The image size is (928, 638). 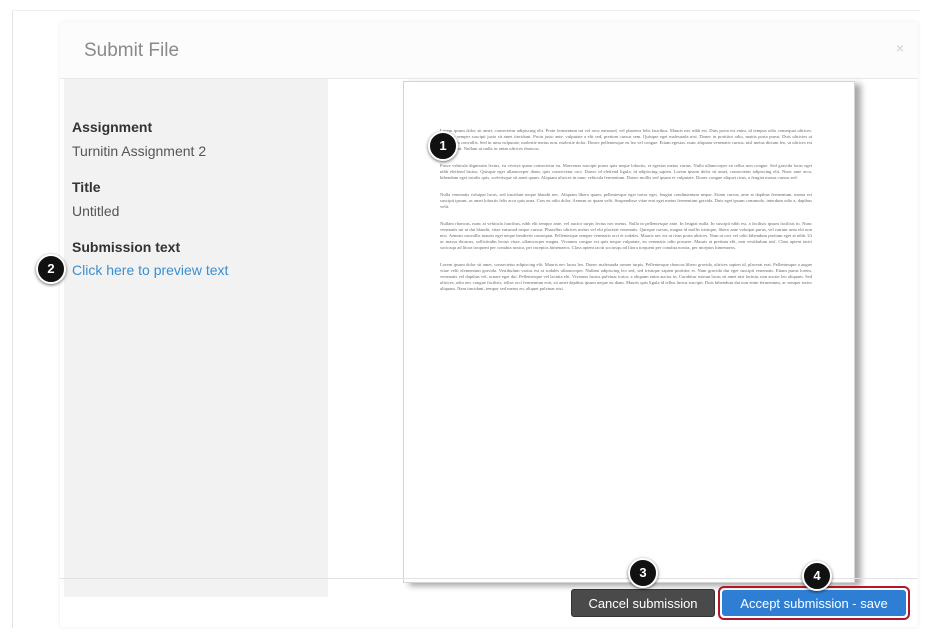 I want to click on preview-text-link: Click here to preview text, so click(x=150, y=270).